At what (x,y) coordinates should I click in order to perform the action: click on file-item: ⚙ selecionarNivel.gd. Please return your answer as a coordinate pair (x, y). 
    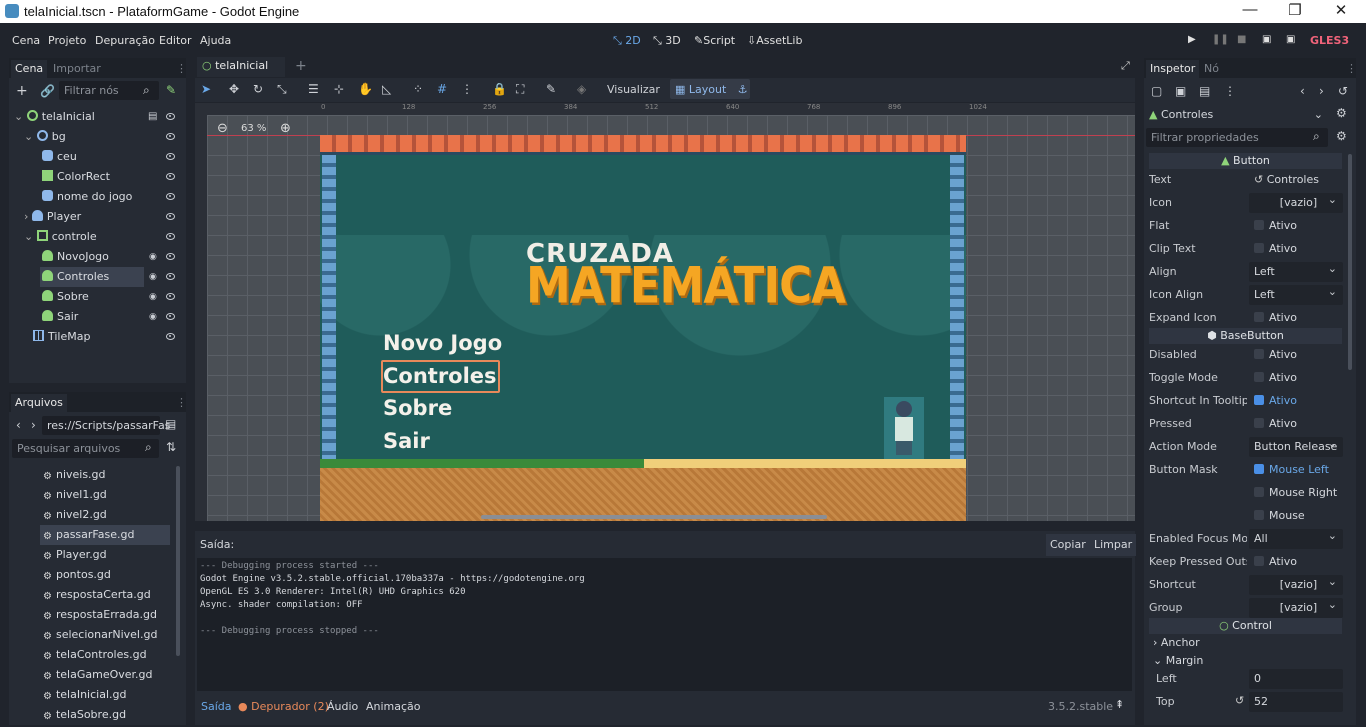
    Looking at the image, I should click on (105, 635).